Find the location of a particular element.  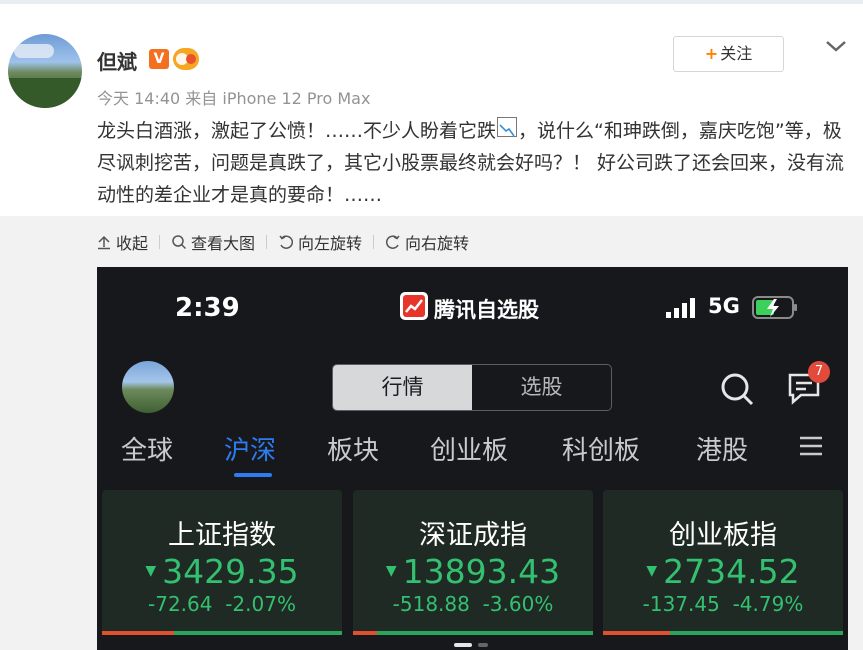

app-logo-icon is located at coordinates (414, 306).